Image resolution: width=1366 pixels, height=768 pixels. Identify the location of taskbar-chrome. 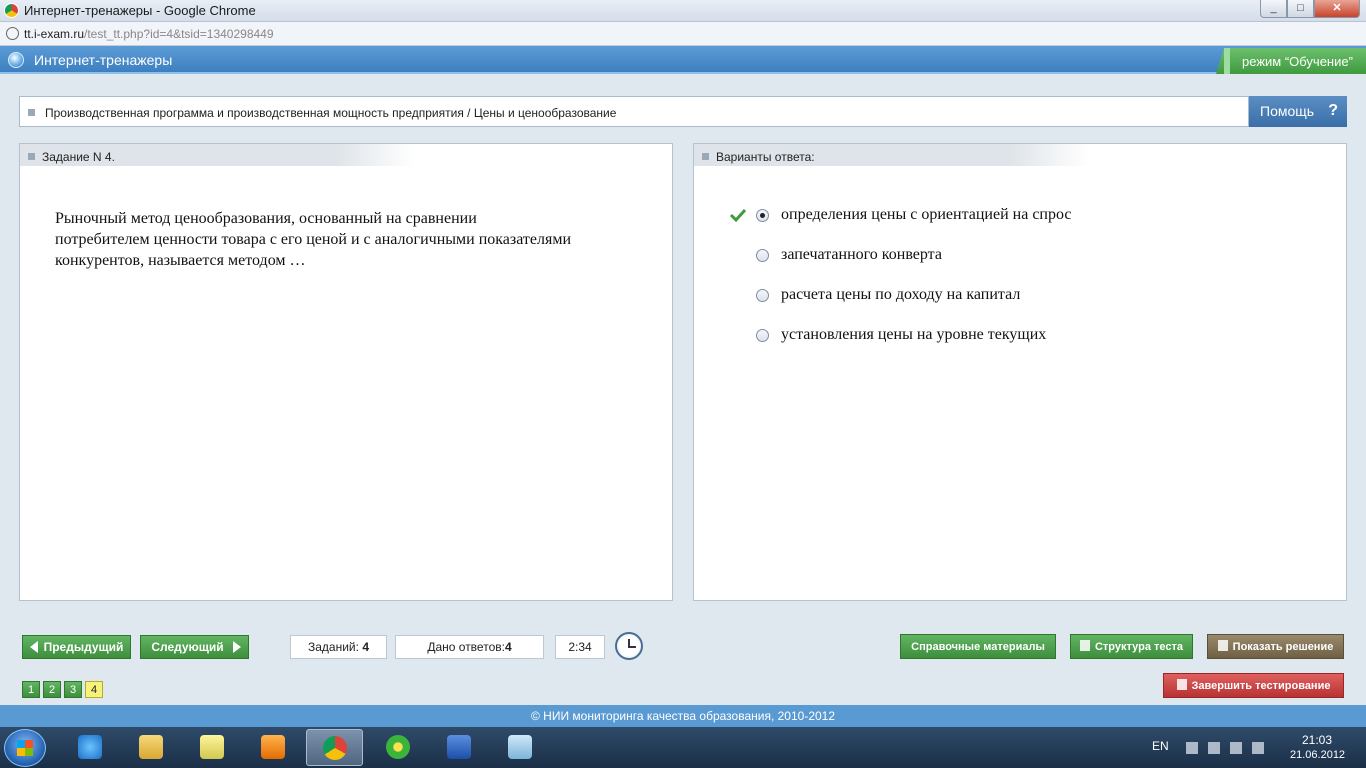
(334, 747).